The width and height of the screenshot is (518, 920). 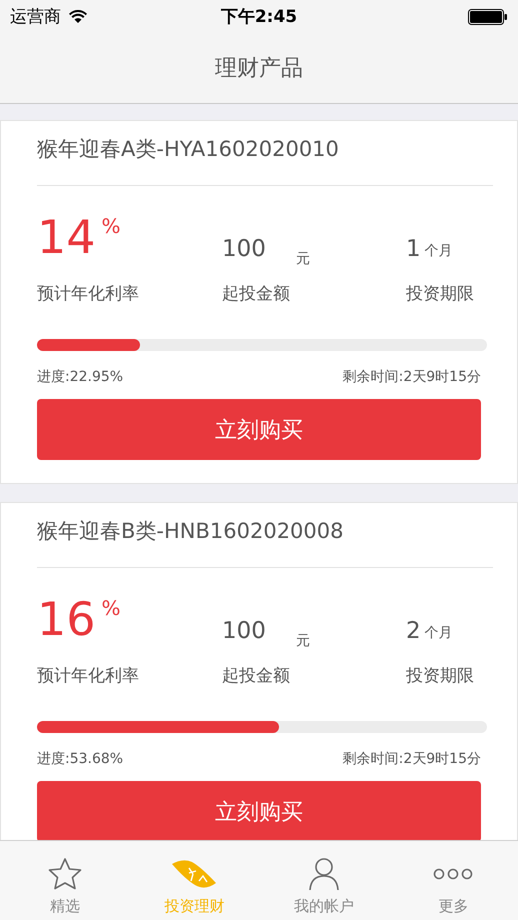 I want to click on tab-item: 我的帐户, so click(x=323, y=880).